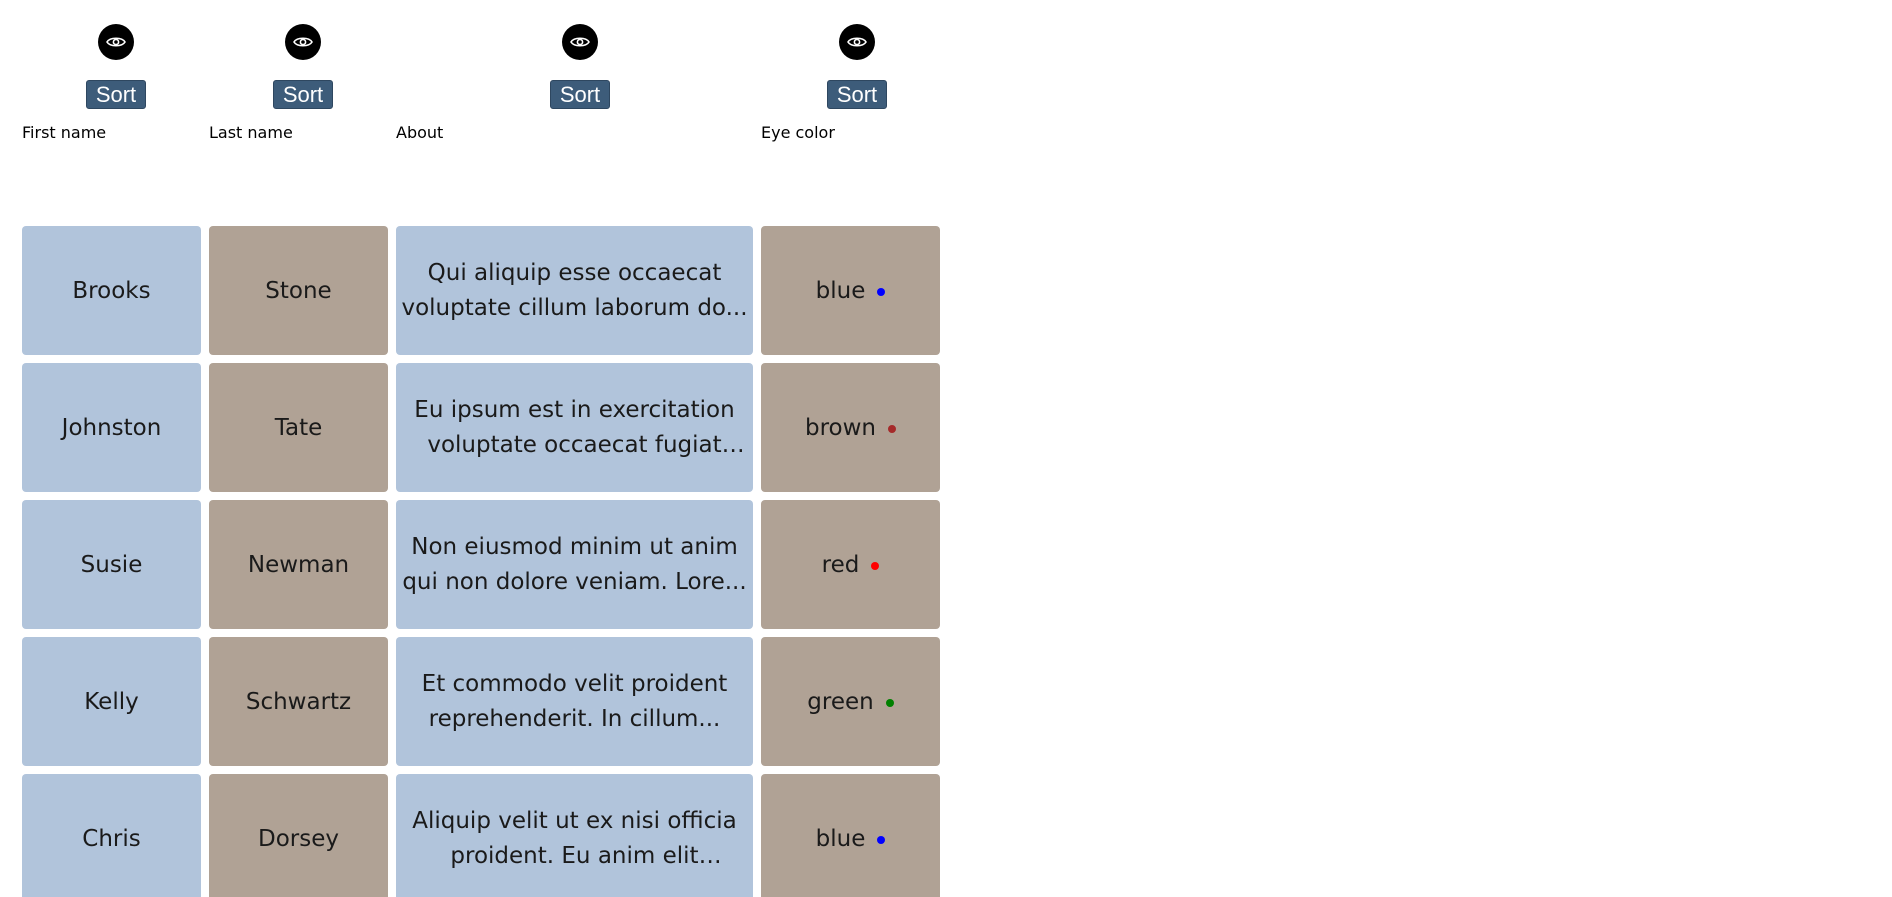 The image size is (1892, 897). What do you see at coordinates (111, 290) in the screenshot?
I see `cell-first-name: Brooks` at bounding box center [111, 290].